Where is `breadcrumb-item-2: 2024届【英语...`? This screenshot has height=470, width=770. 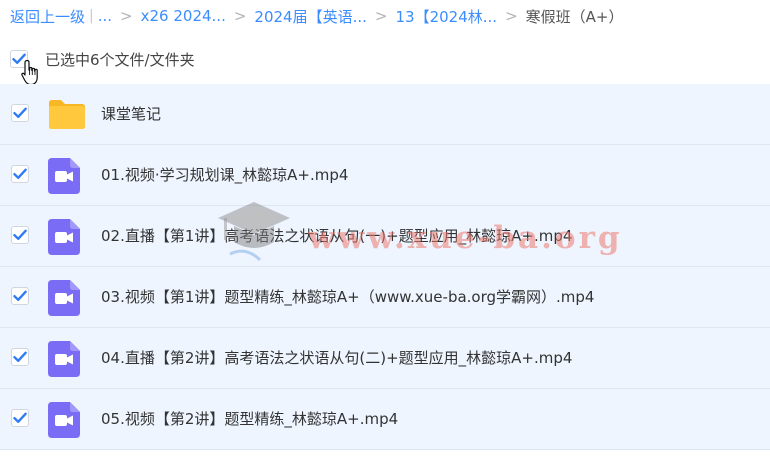 breadcrumb-item-2: 2024届【英语... is located at coordinates (310, 16).